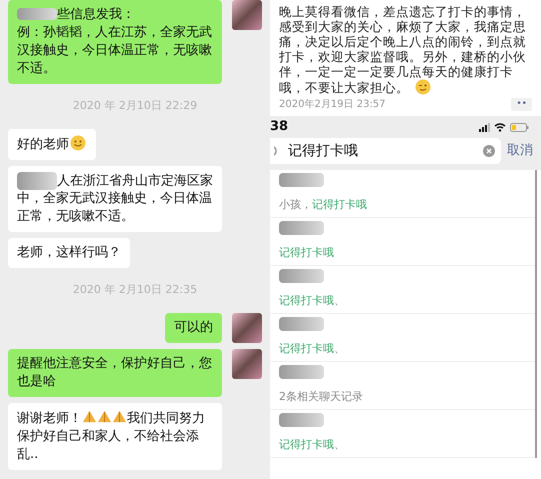 Image resolution: width=541 pixels, height=479 pixels. I want to click on search-result-row: 记得打卡哦, so click(402, 242).